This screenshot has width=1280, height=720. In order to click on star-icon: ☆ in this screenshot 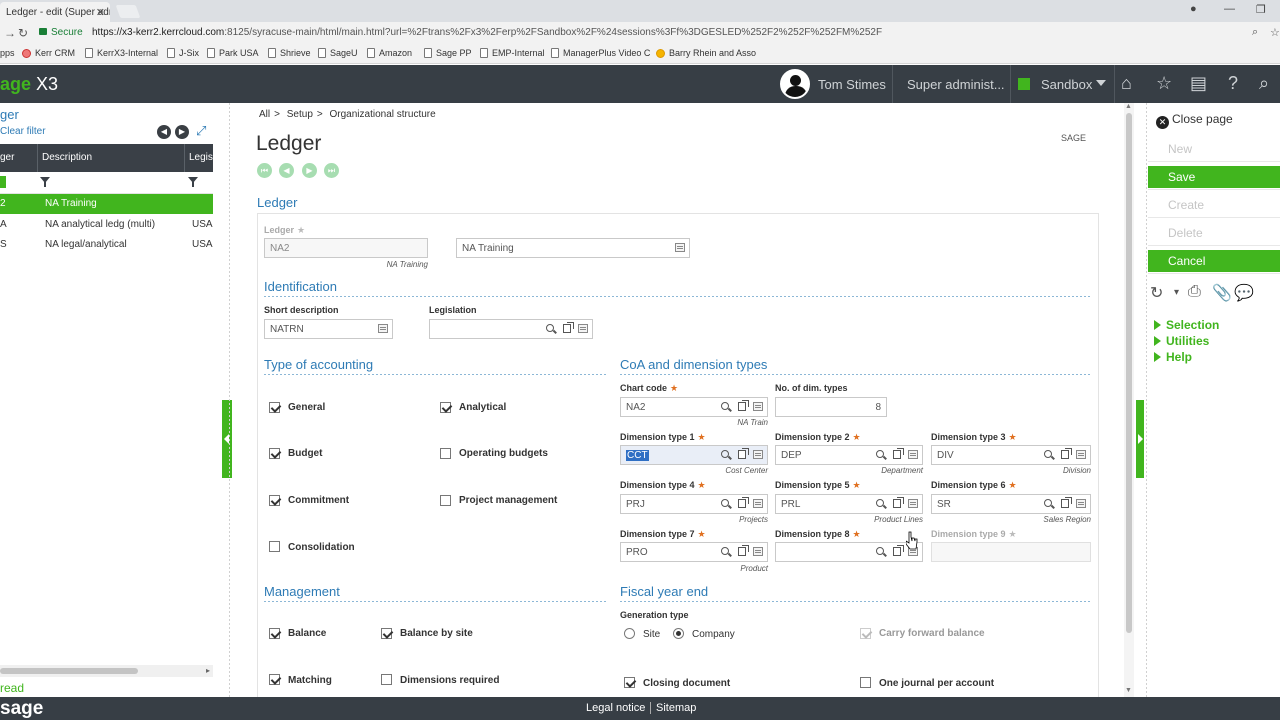, I will do `click(1164, 83)`.